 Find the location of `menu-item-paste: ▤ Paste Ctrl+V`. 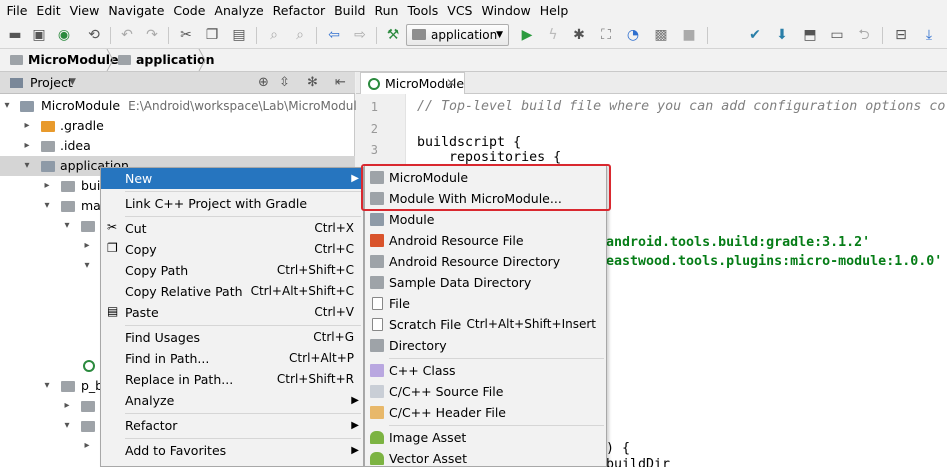

menu-item-paste: ▤ Paste Ctrl+V is located at coordinates (232, 312).